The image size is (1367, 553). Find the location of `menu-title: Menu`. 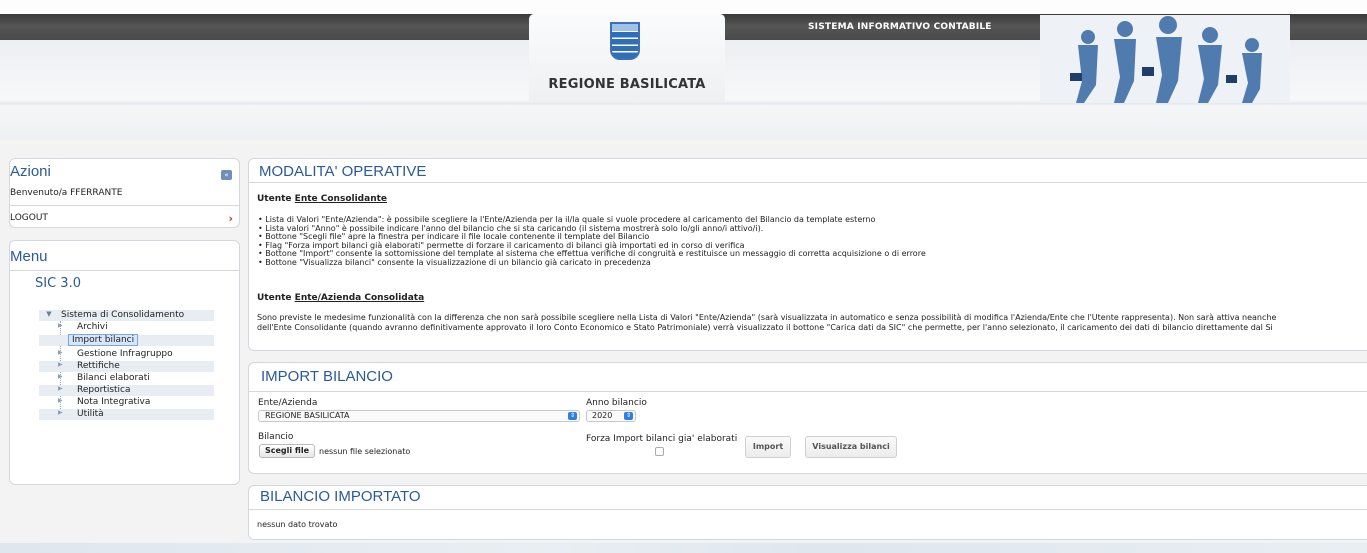

menu-title: Menu is located at coordinates (29, 256).